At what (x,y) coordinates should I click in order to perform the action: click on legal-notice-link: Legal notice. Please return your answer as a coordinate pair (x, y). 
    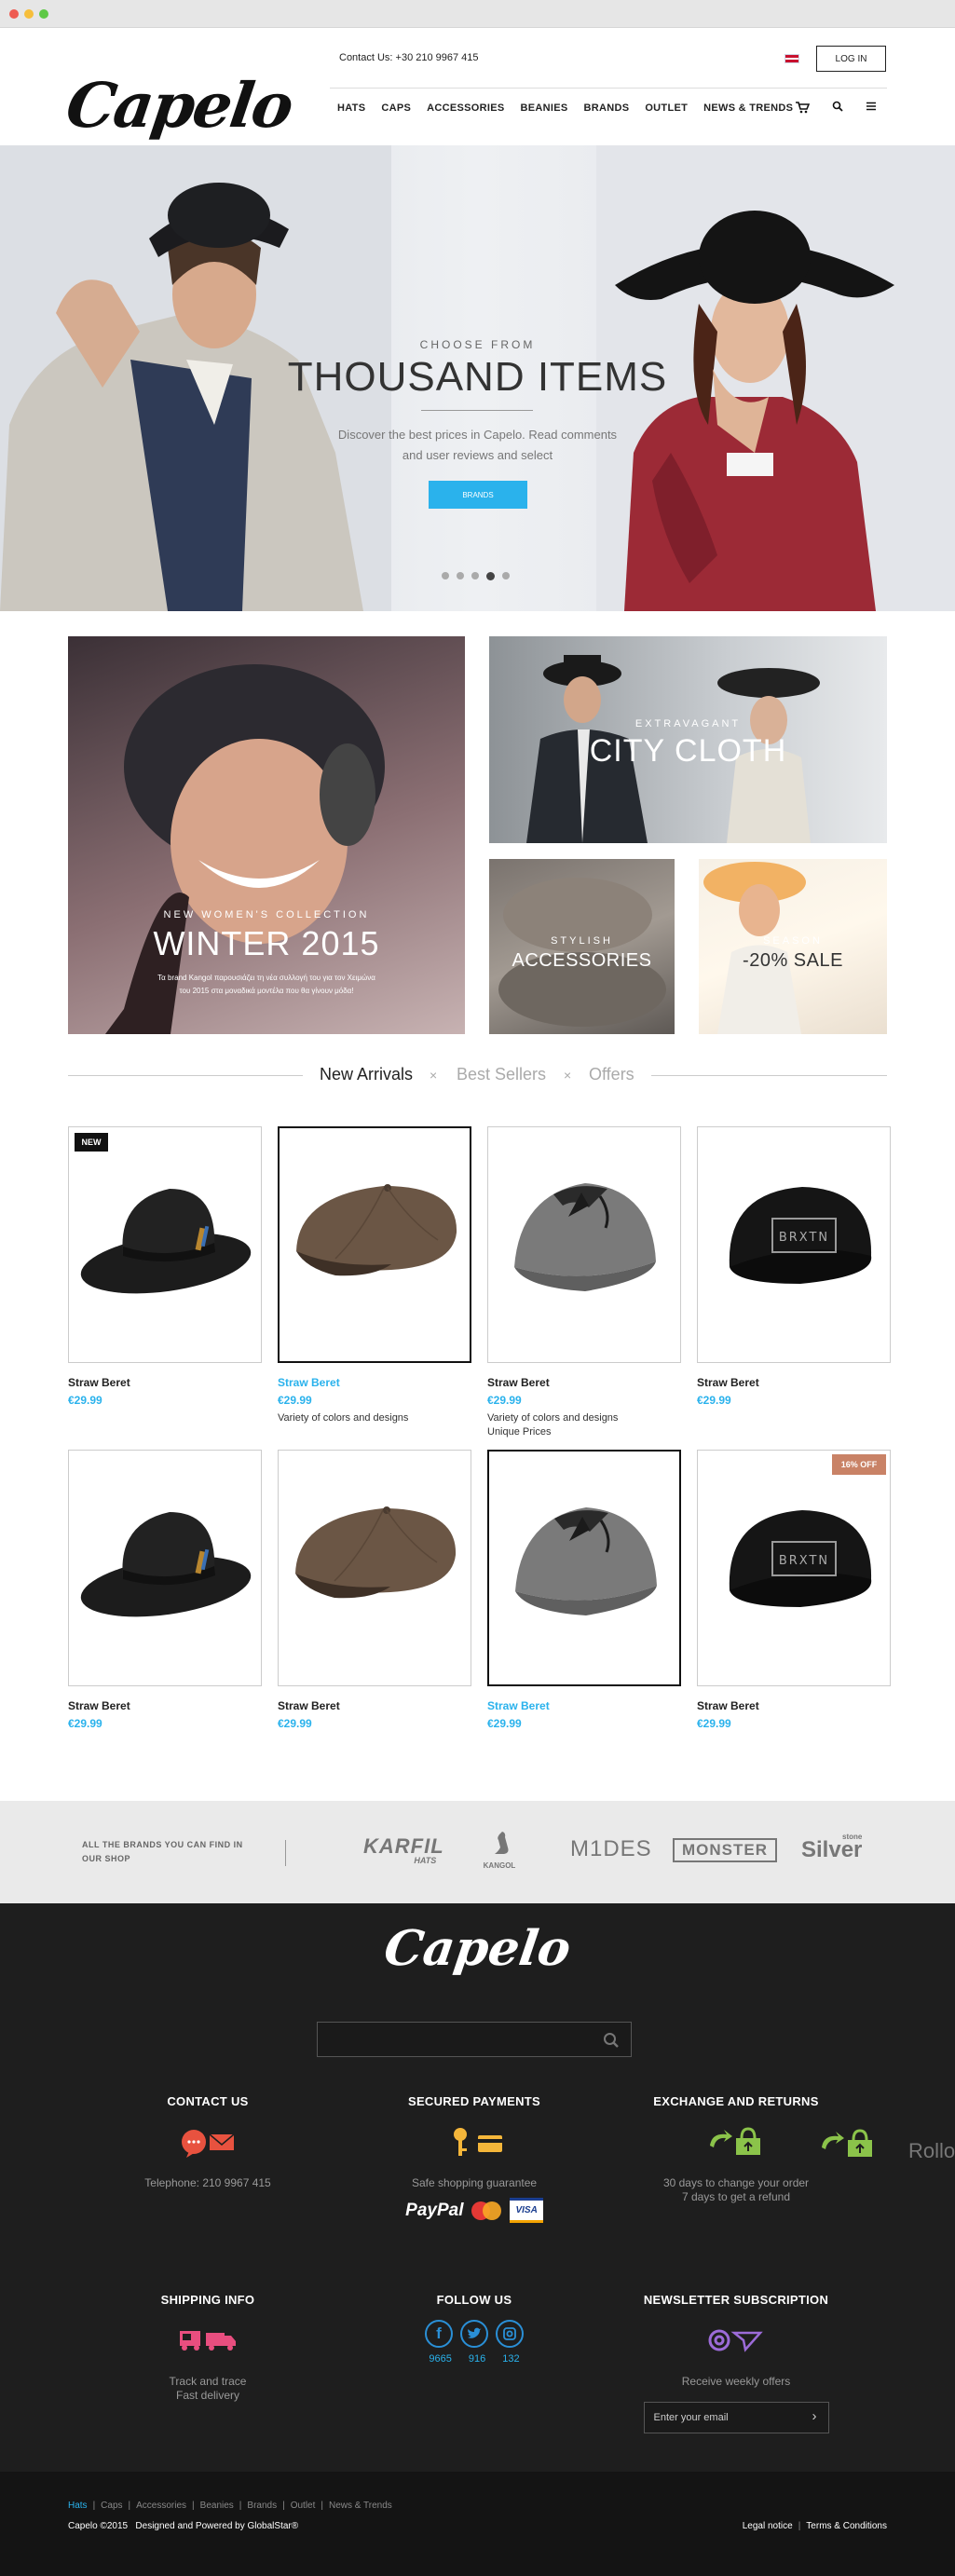
    Looking at the image, I should click on (768, 2526).